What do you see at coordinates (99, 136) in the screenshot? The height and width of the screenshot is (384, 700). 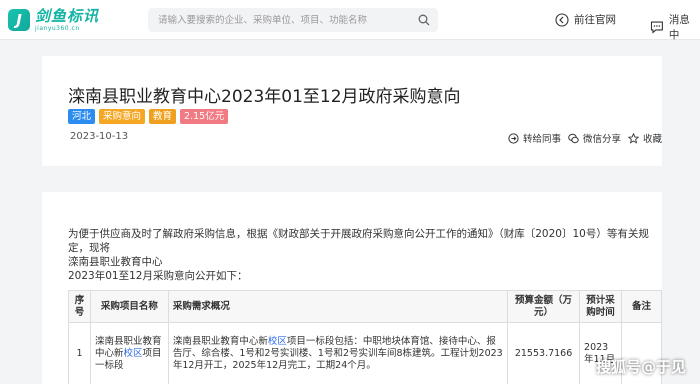 I see `publish-date: 2023-10-13` at bounding box center [99, 136].